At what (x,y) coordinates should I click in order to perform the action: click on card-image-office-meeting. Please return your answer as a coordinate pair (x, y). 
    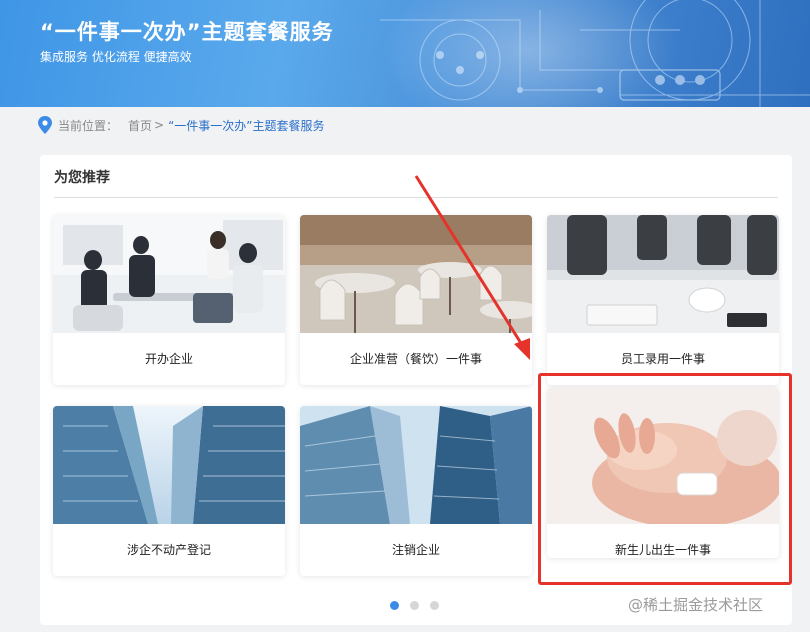
    Looking at the image, I should click on (169, 274).